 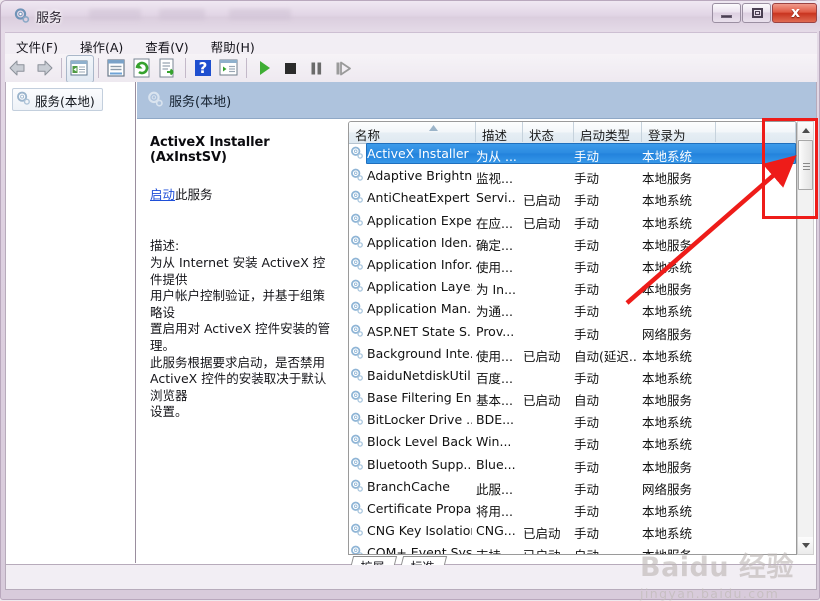 What do you see at coordinates (572, 221) in the screenshot?
I see `table-row: Application Expe...在应... 已启动手动 本地系统` at bounding box center [572, 221].